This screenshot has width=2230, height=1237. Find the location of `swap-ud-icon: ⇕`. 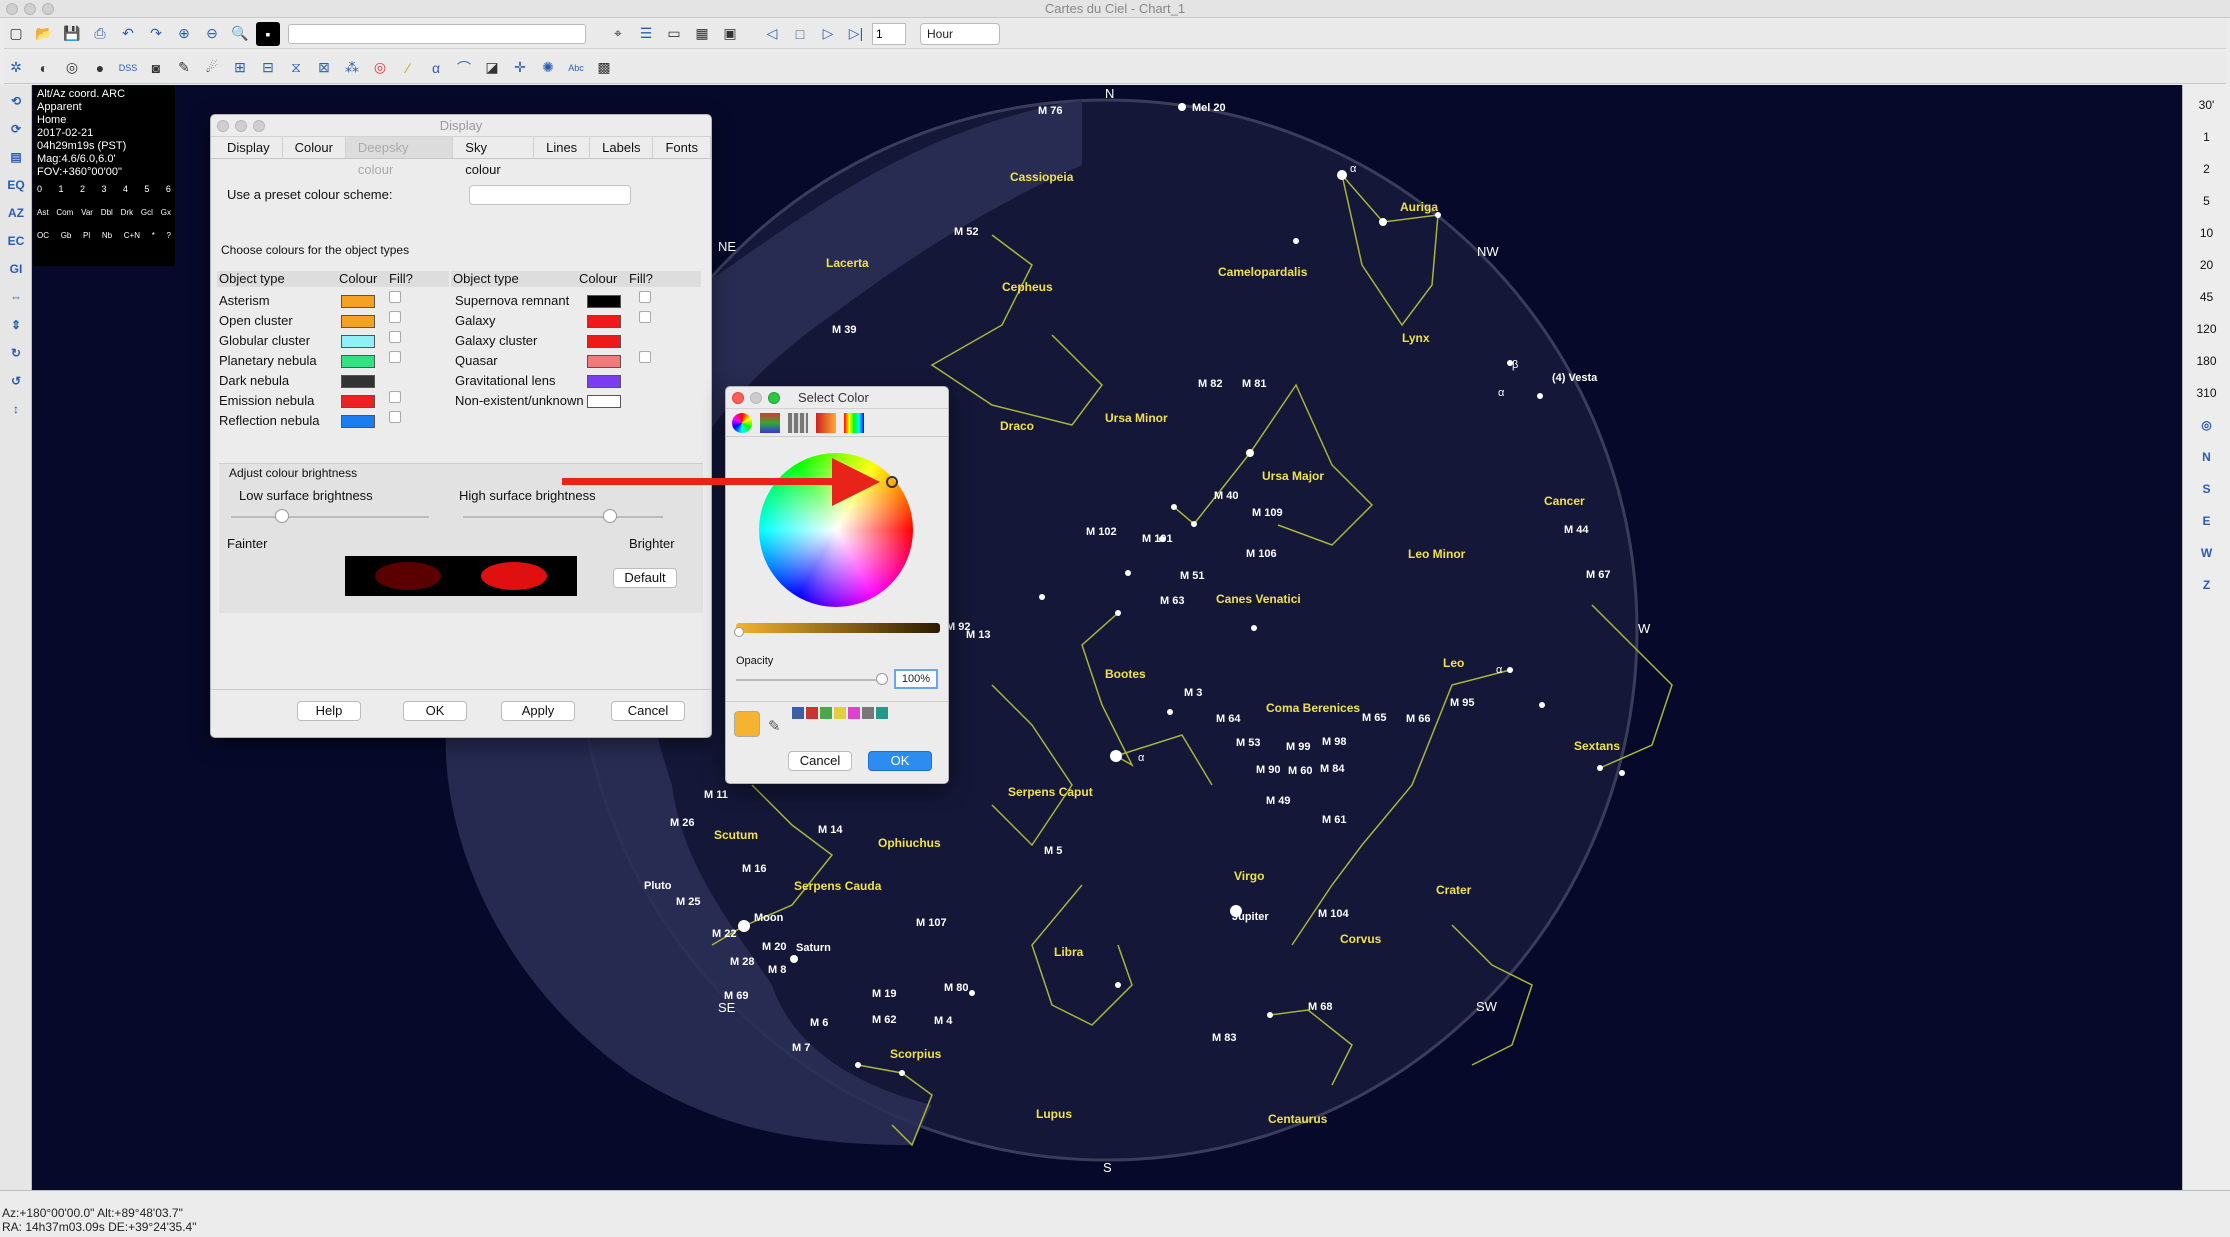

swap-ud-icon: ⇕ is located at coordinates (16, 325).